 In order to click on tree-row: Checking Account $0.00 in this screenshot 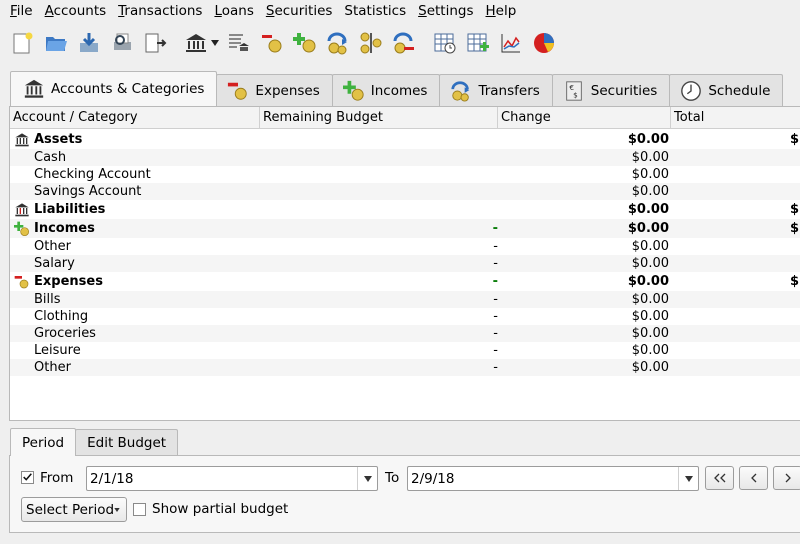, I will do `click(405, 174)`.